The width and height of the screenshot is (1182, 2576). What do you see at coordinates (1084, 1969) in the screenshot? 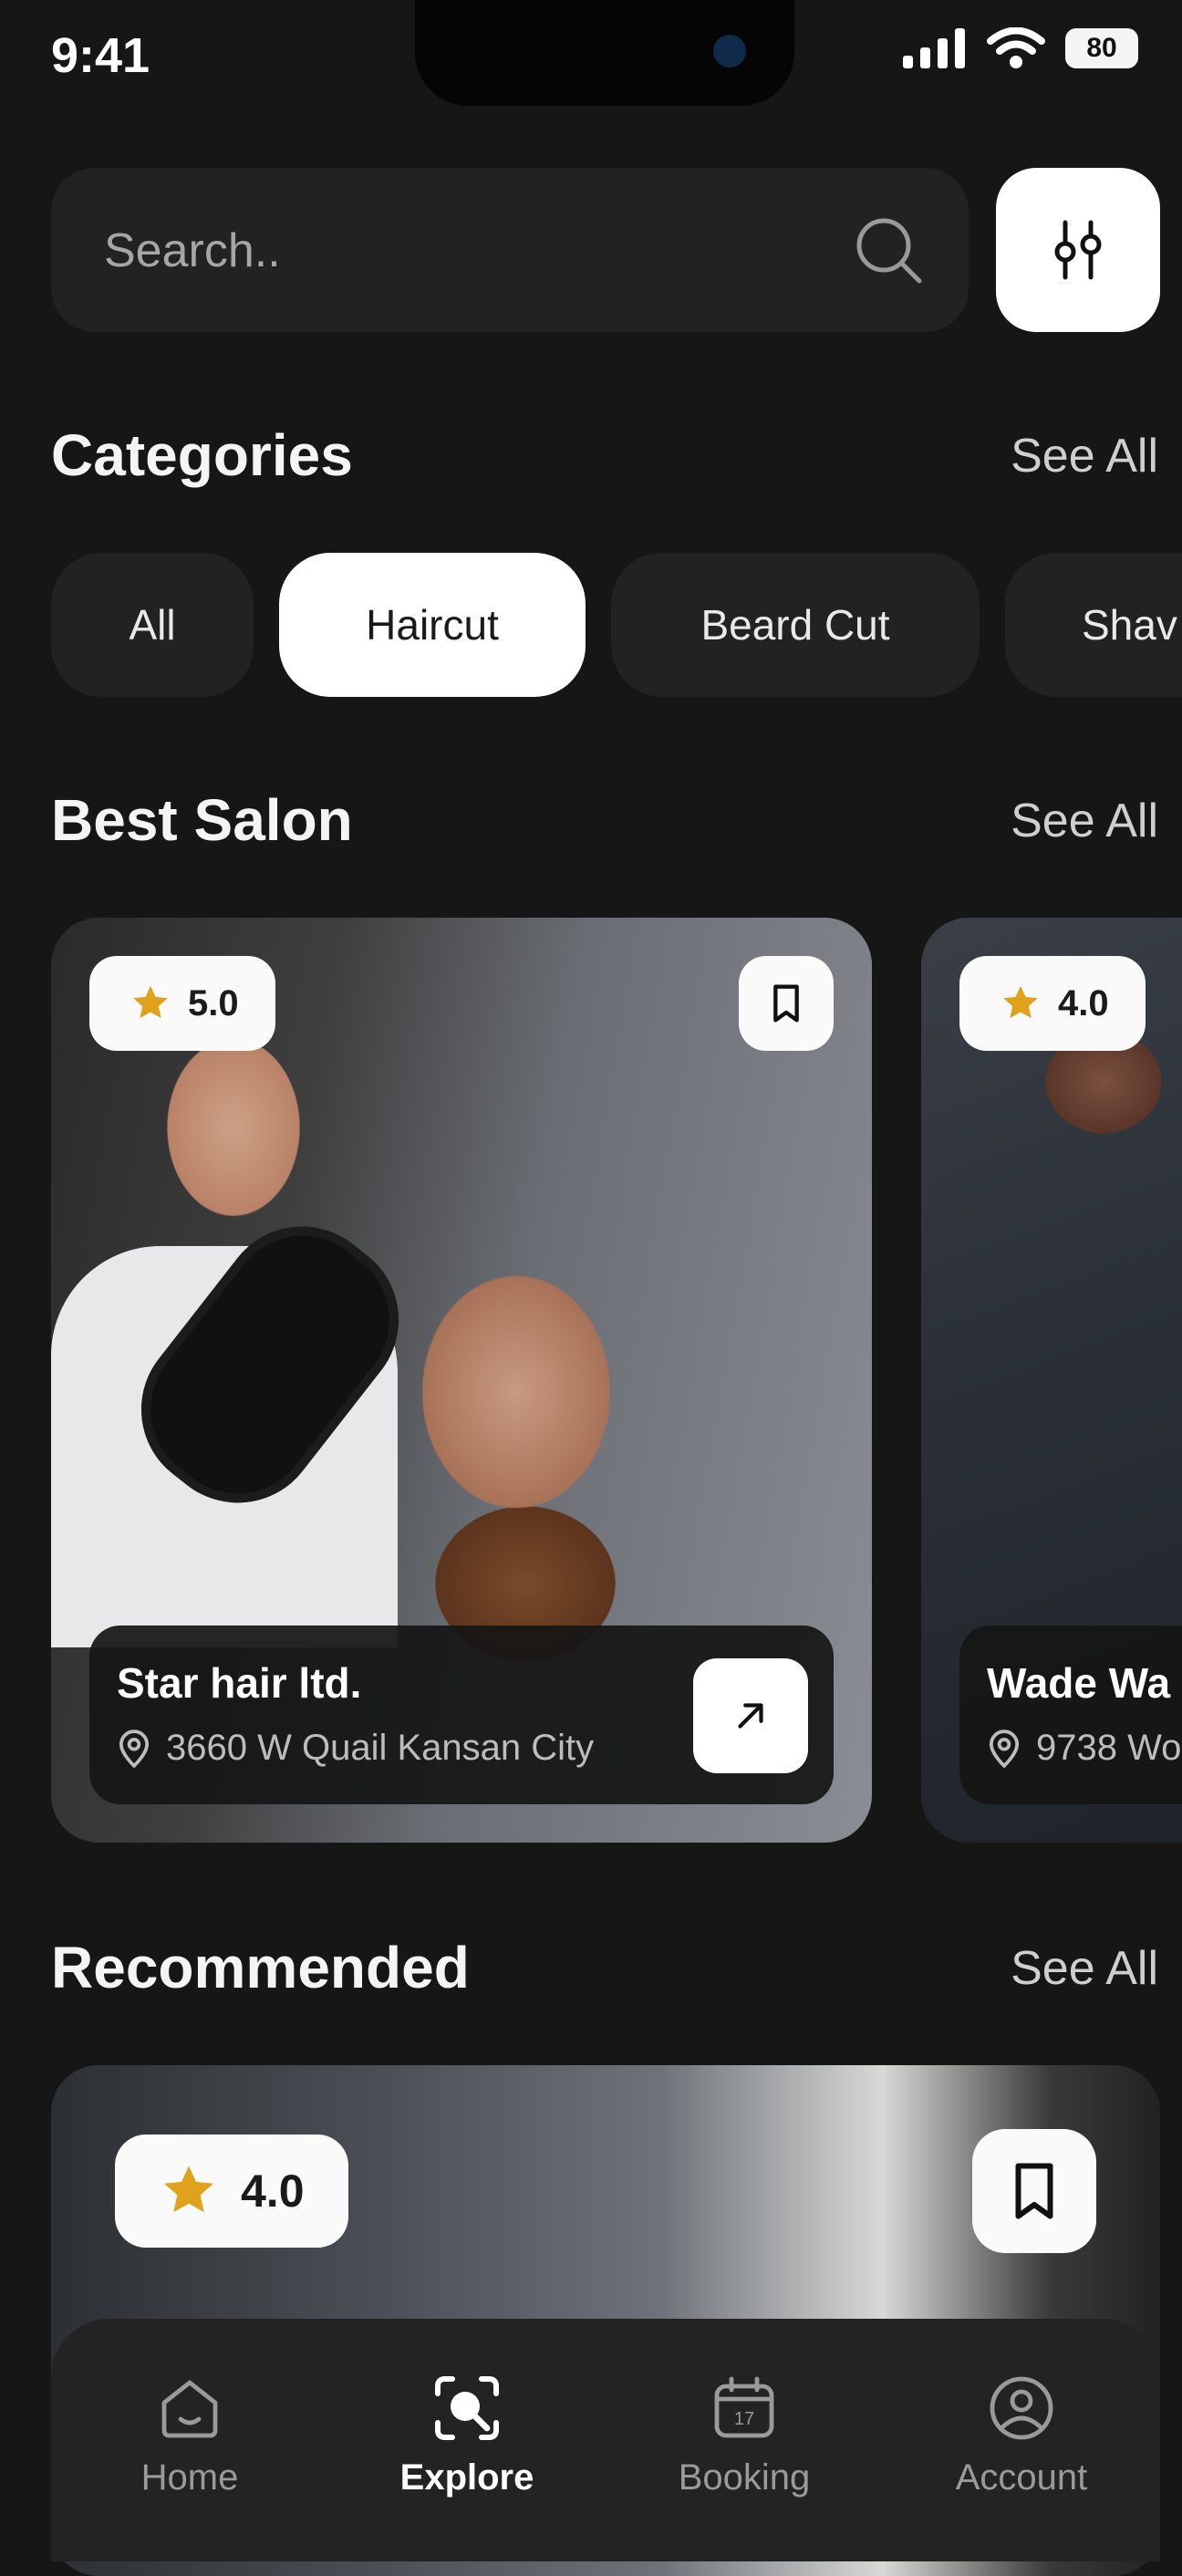
I see `recommended-see-all-link: See All` at bounding box center [1084, 1969].